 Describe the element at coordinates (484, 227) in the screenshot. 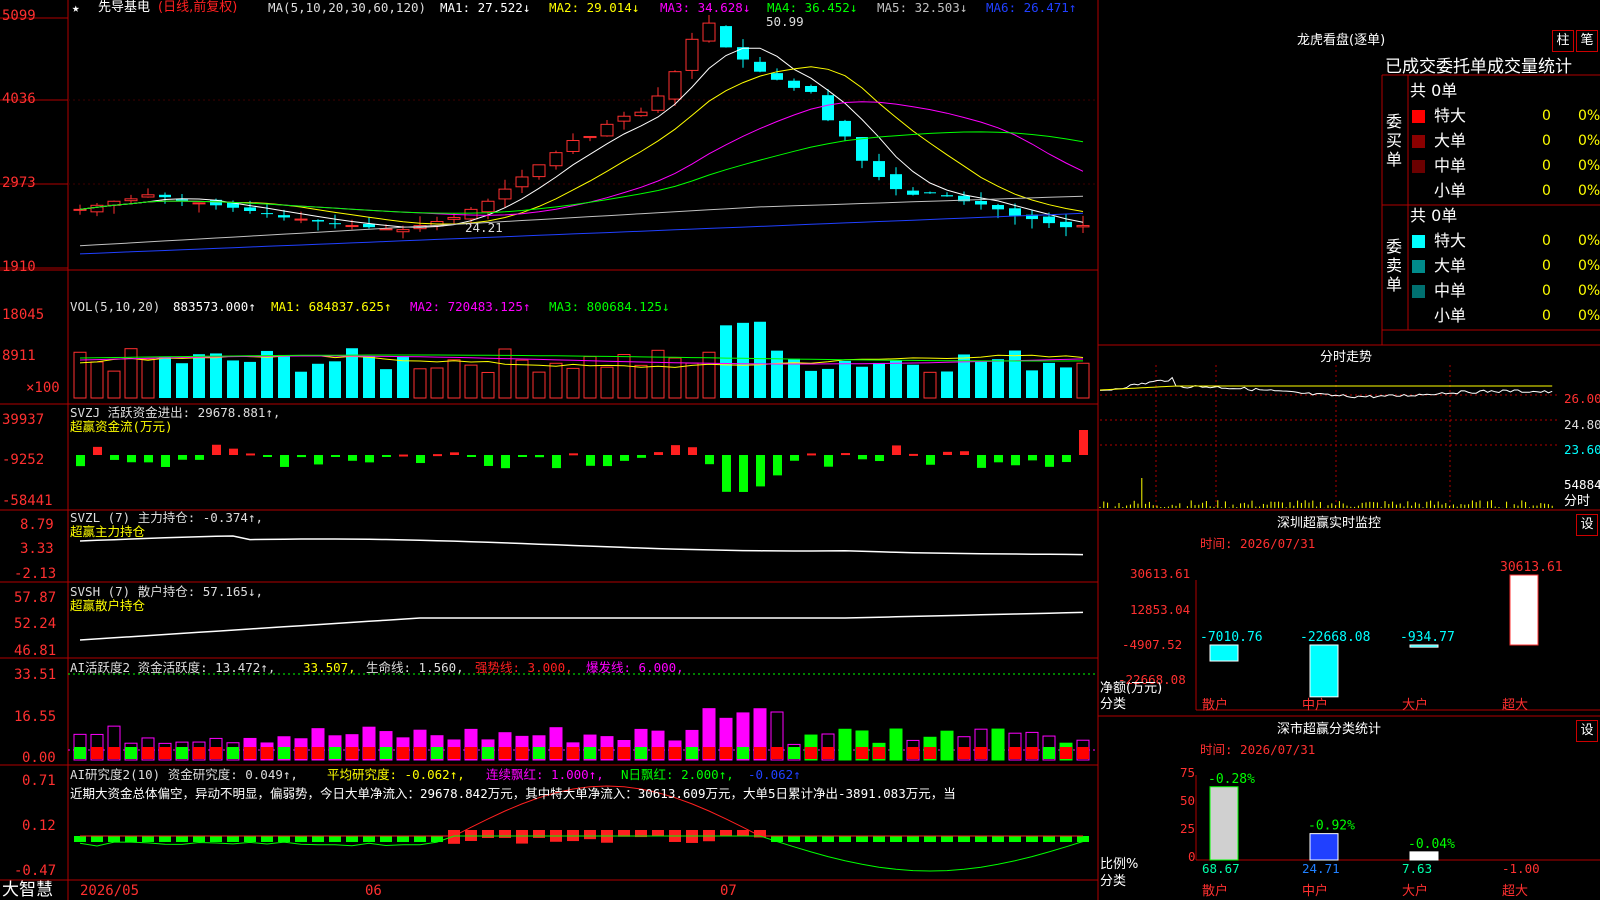

I see `low-marker: 24.21` at that location.